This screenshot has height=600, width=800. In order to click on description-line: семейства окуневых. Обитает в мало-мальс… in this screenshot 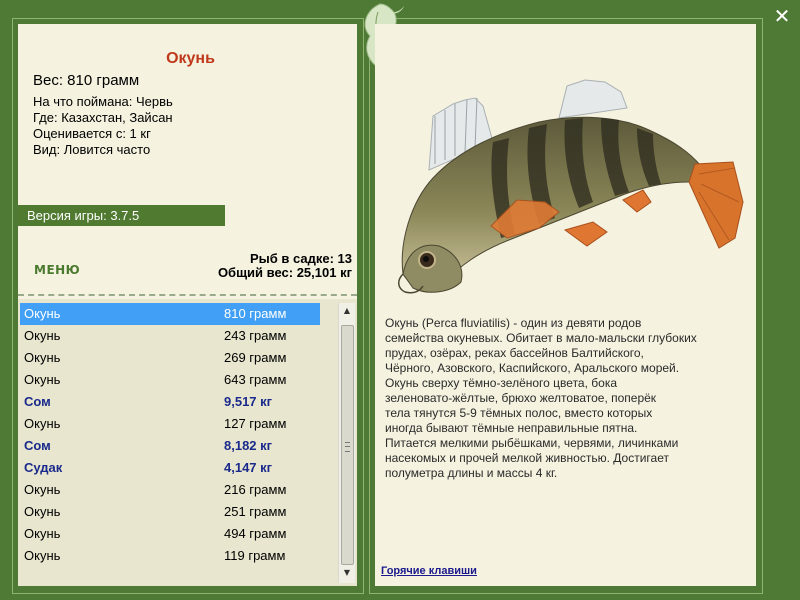, I will do `click(541, 338)`.